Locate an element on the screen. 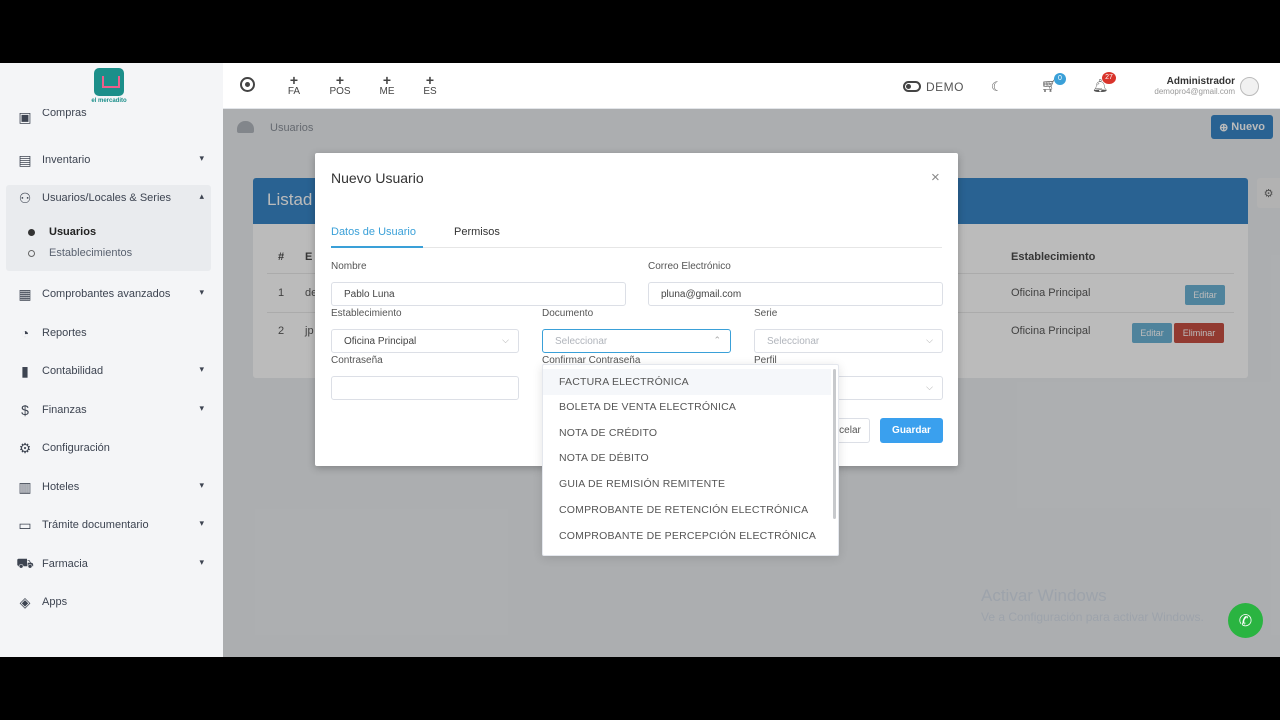 The height and width of the screenshot is (720, 1280). dropdown-option: NOTA DE CRÉDITO is located at coordinates (687, 433).